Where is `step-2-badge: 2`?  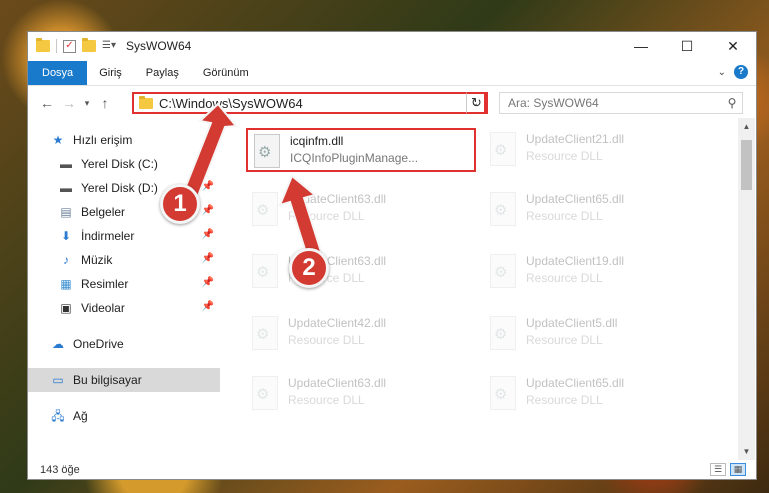
step-2-badge: 2 is located at coordinates (309, 268).